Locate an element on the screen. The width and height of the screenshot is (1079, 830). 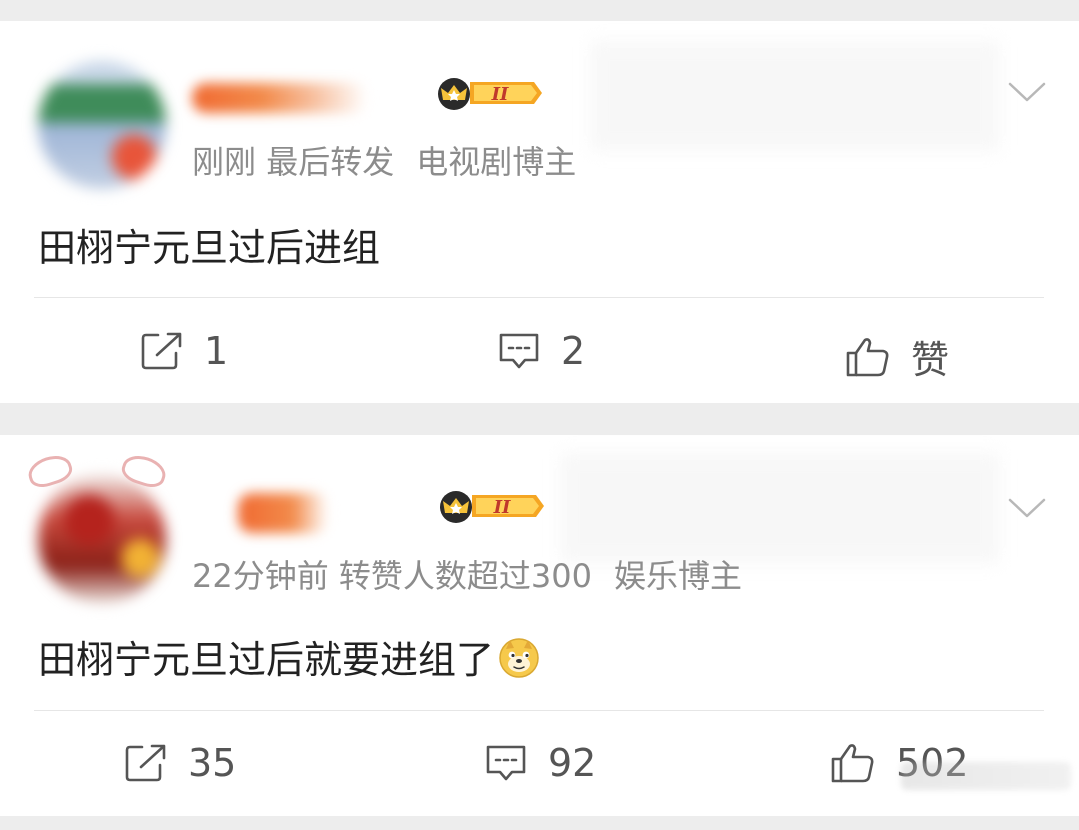
post-time: 22分钟前 is located at coordinates (260, 576).